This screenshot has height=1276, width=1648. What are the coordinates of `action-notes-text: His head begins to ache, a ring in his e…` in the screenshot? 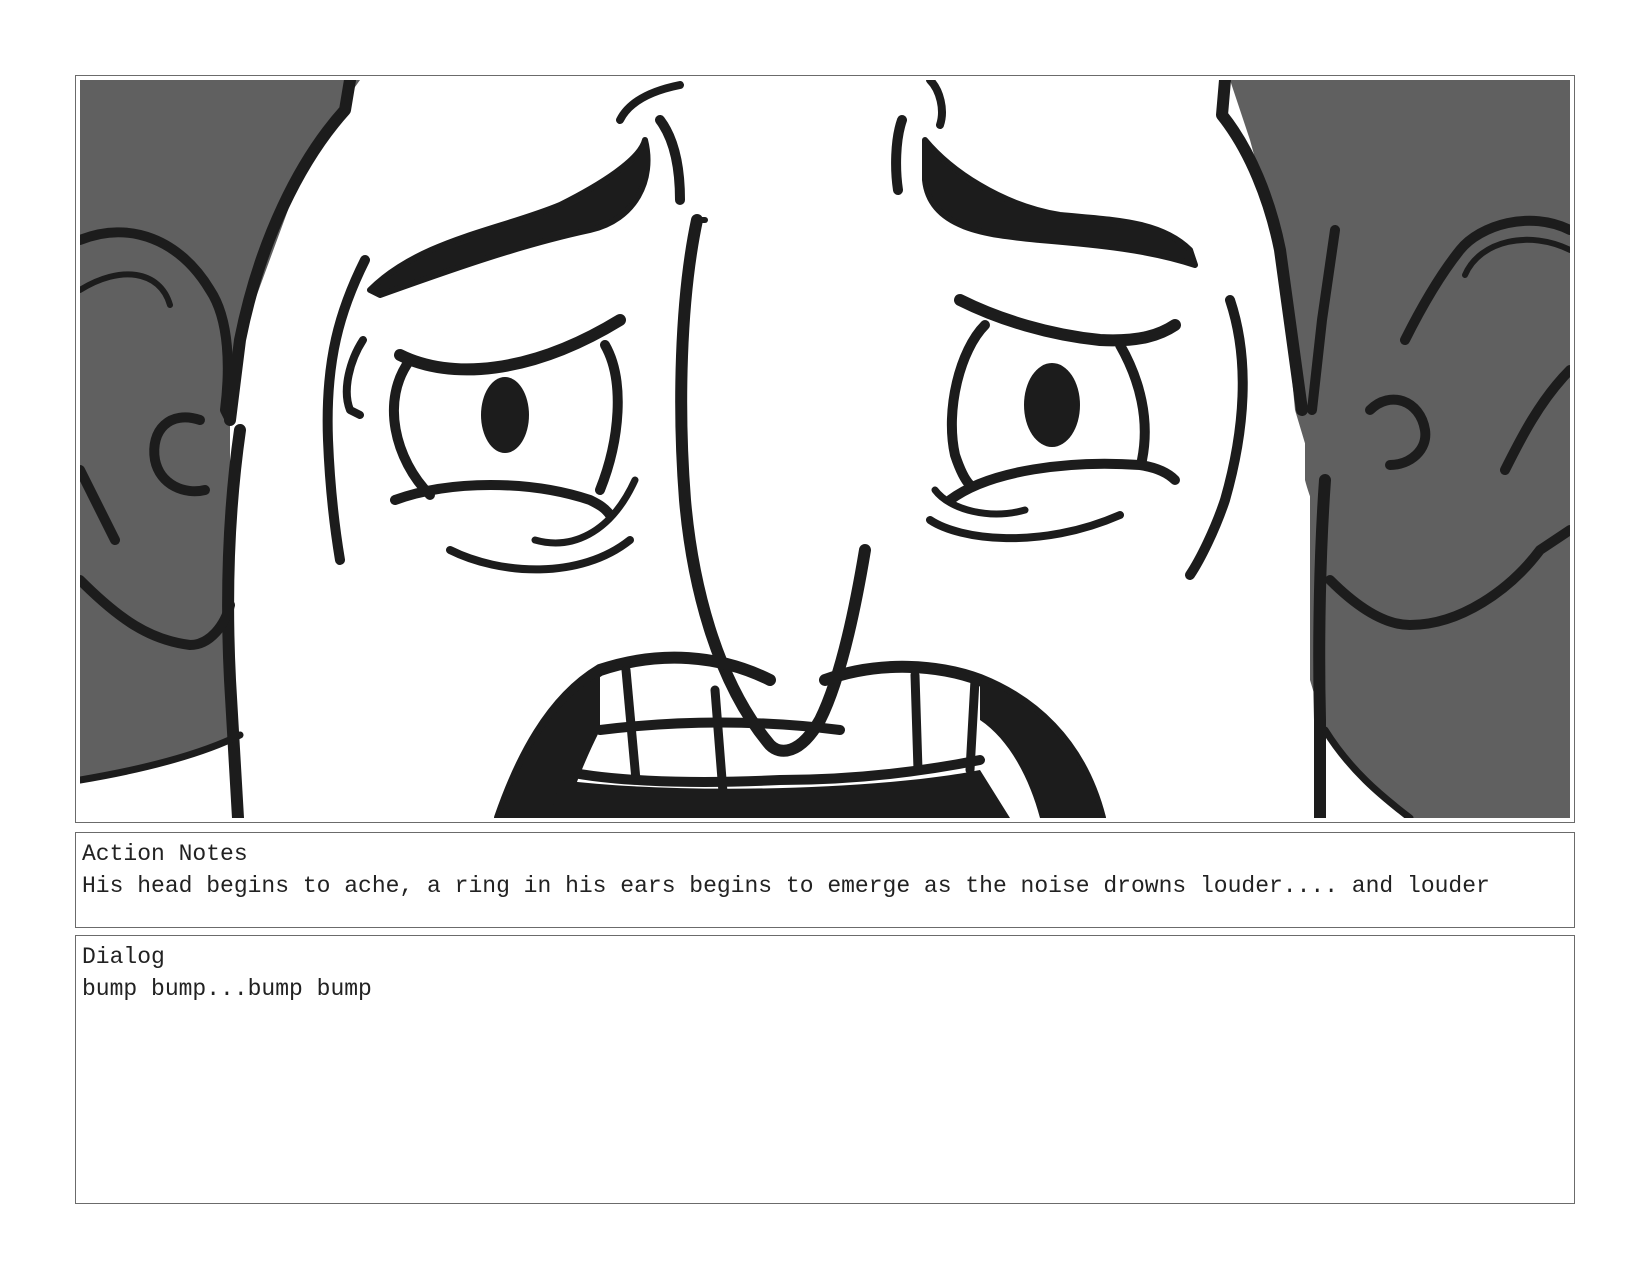 It's located at (786, 886).